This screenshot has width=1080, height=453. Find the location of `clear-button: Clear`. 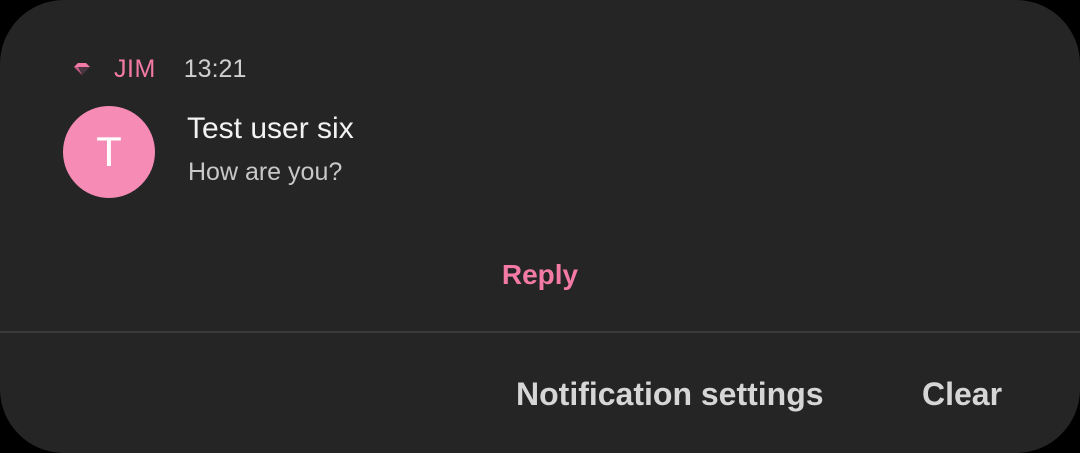

clear-button: Clear is located at coordinates (962, 394).